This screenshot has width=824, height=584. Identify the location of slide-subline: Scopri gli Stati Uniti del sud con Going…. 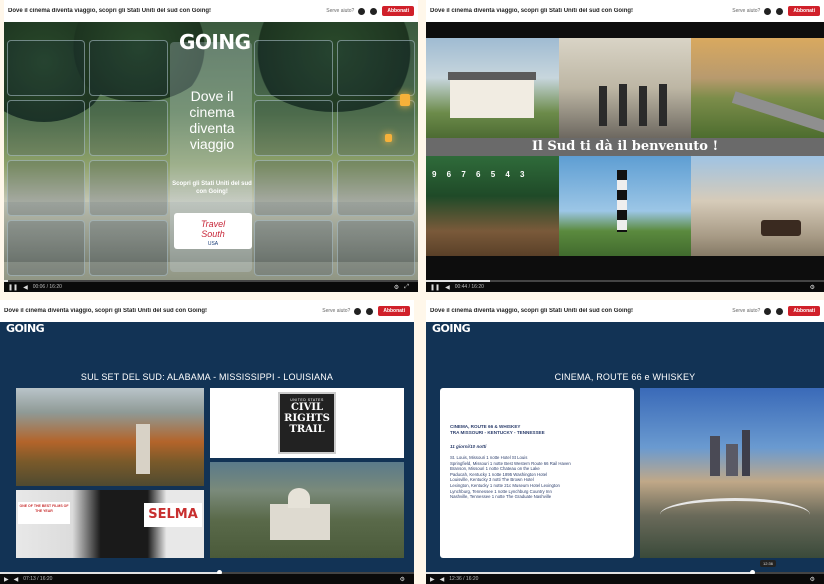
(212, 188).